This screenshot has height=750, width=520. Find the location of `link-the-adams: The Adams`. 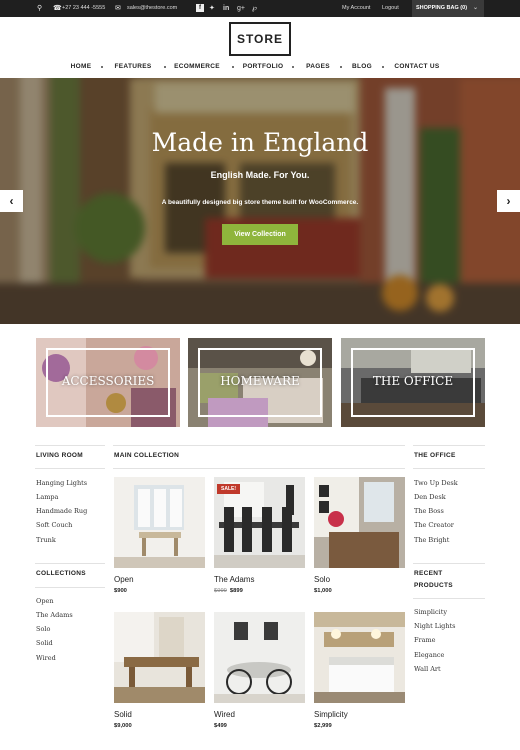

link-the-adams: The Adams is located at coordinates (54, 615).